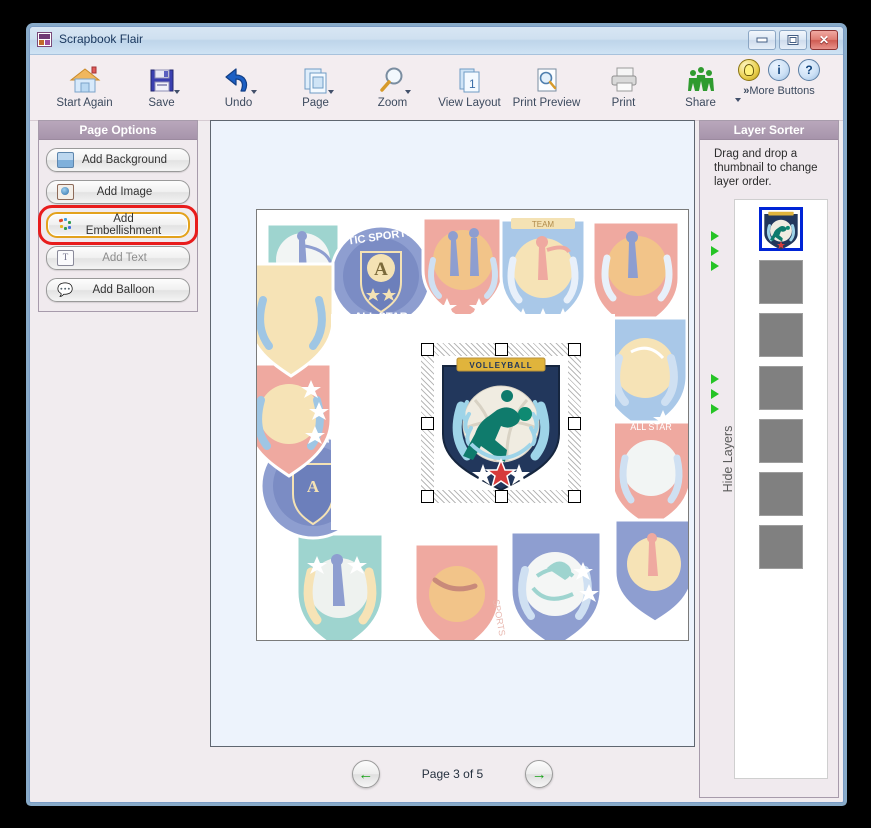  I want to click on minimize-icon, so click(762, 40).